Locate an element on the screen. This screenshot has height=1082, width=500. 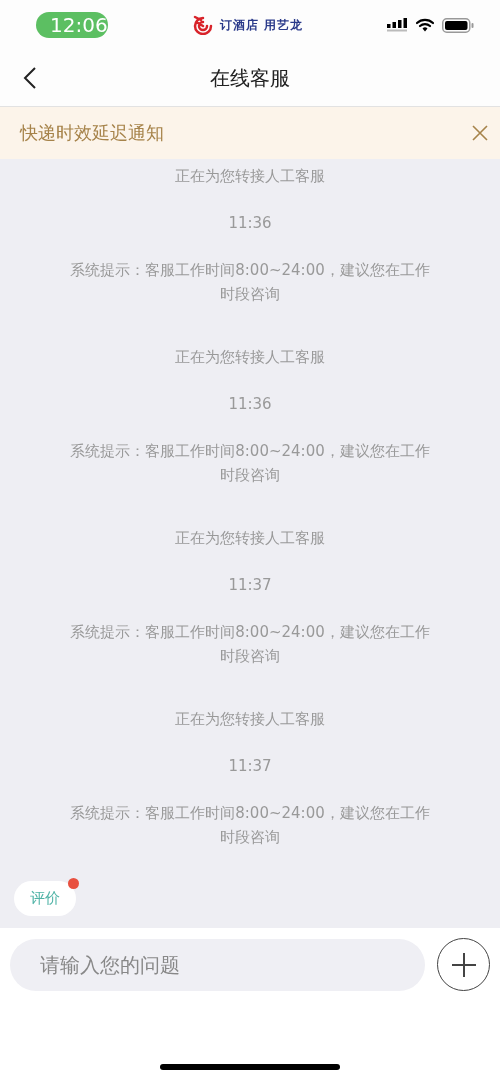
app-banner-text: 订酒店 用艺龙 is located at coordinates (261, 25).